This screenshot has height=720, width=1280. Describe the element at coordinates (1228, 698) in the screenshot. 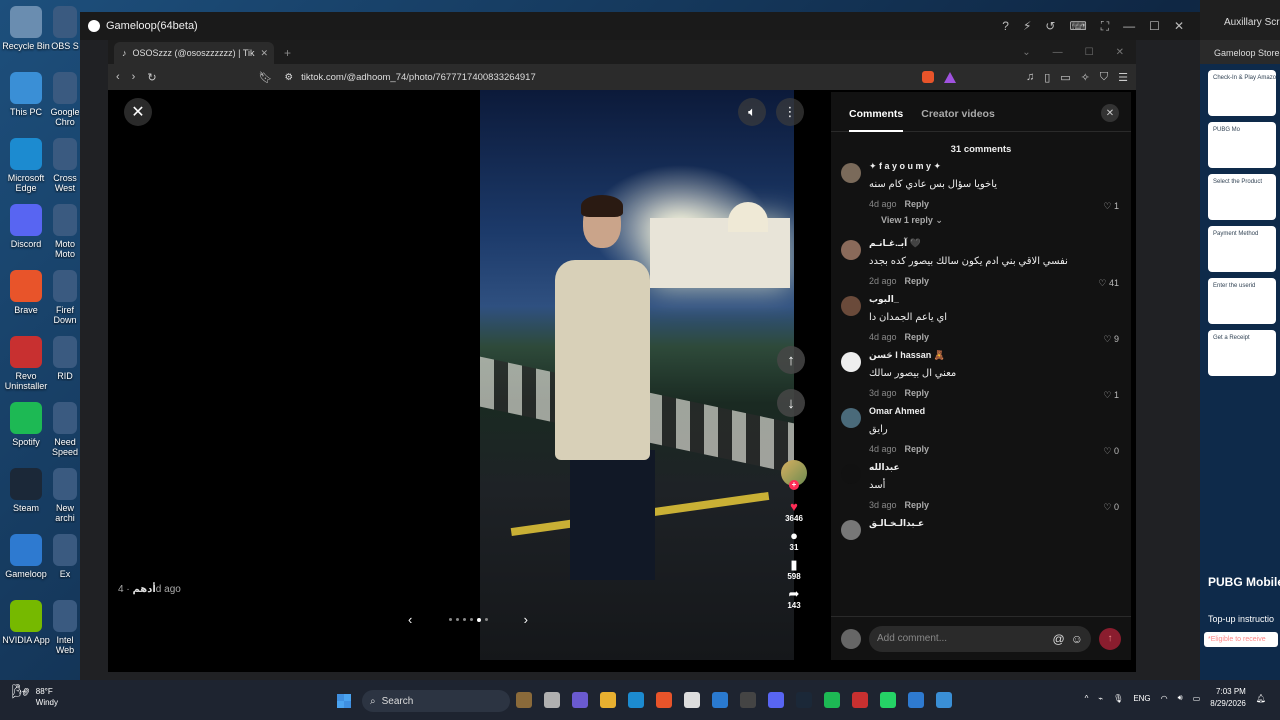

I see `clock: 7:03 PM 8/29/2026` at that location.